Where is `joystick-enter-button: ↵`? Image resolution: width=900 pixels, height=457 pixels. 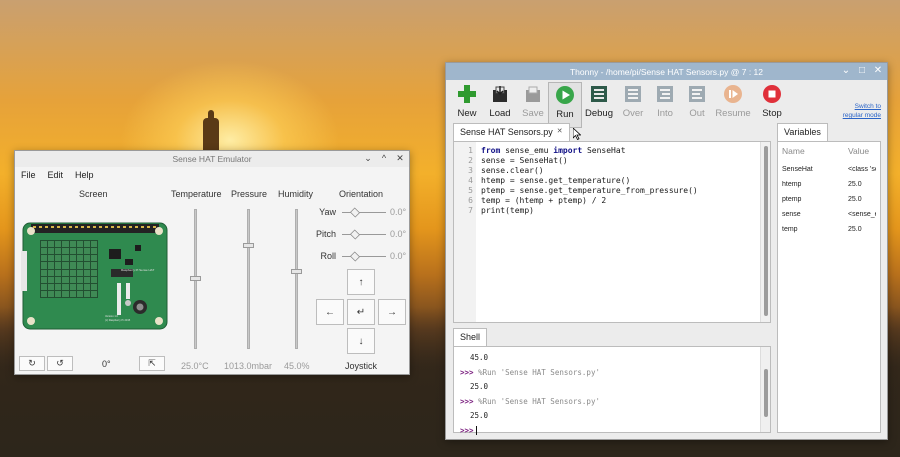 joystick-enter-button: ↵ is located at coordinates (361, 312).